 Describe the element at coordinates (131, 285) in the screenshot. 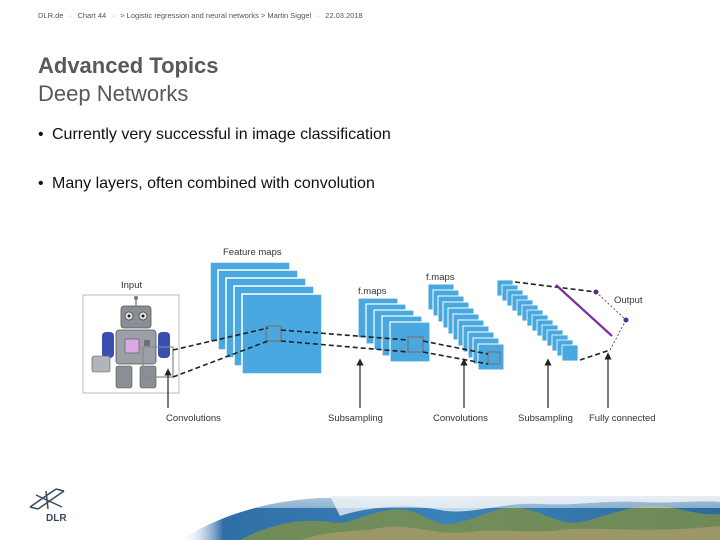

I see `label-input: Input` at that location.